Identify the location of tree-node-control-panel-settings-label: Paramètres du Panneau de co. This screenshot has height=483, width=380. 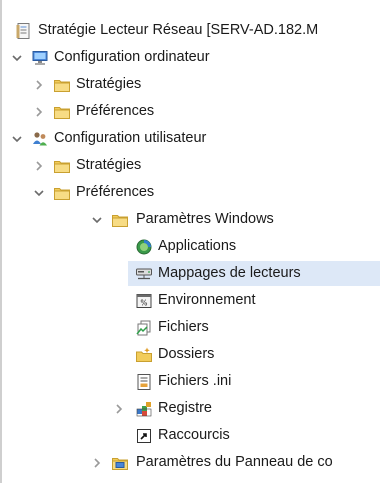
(234, 462).